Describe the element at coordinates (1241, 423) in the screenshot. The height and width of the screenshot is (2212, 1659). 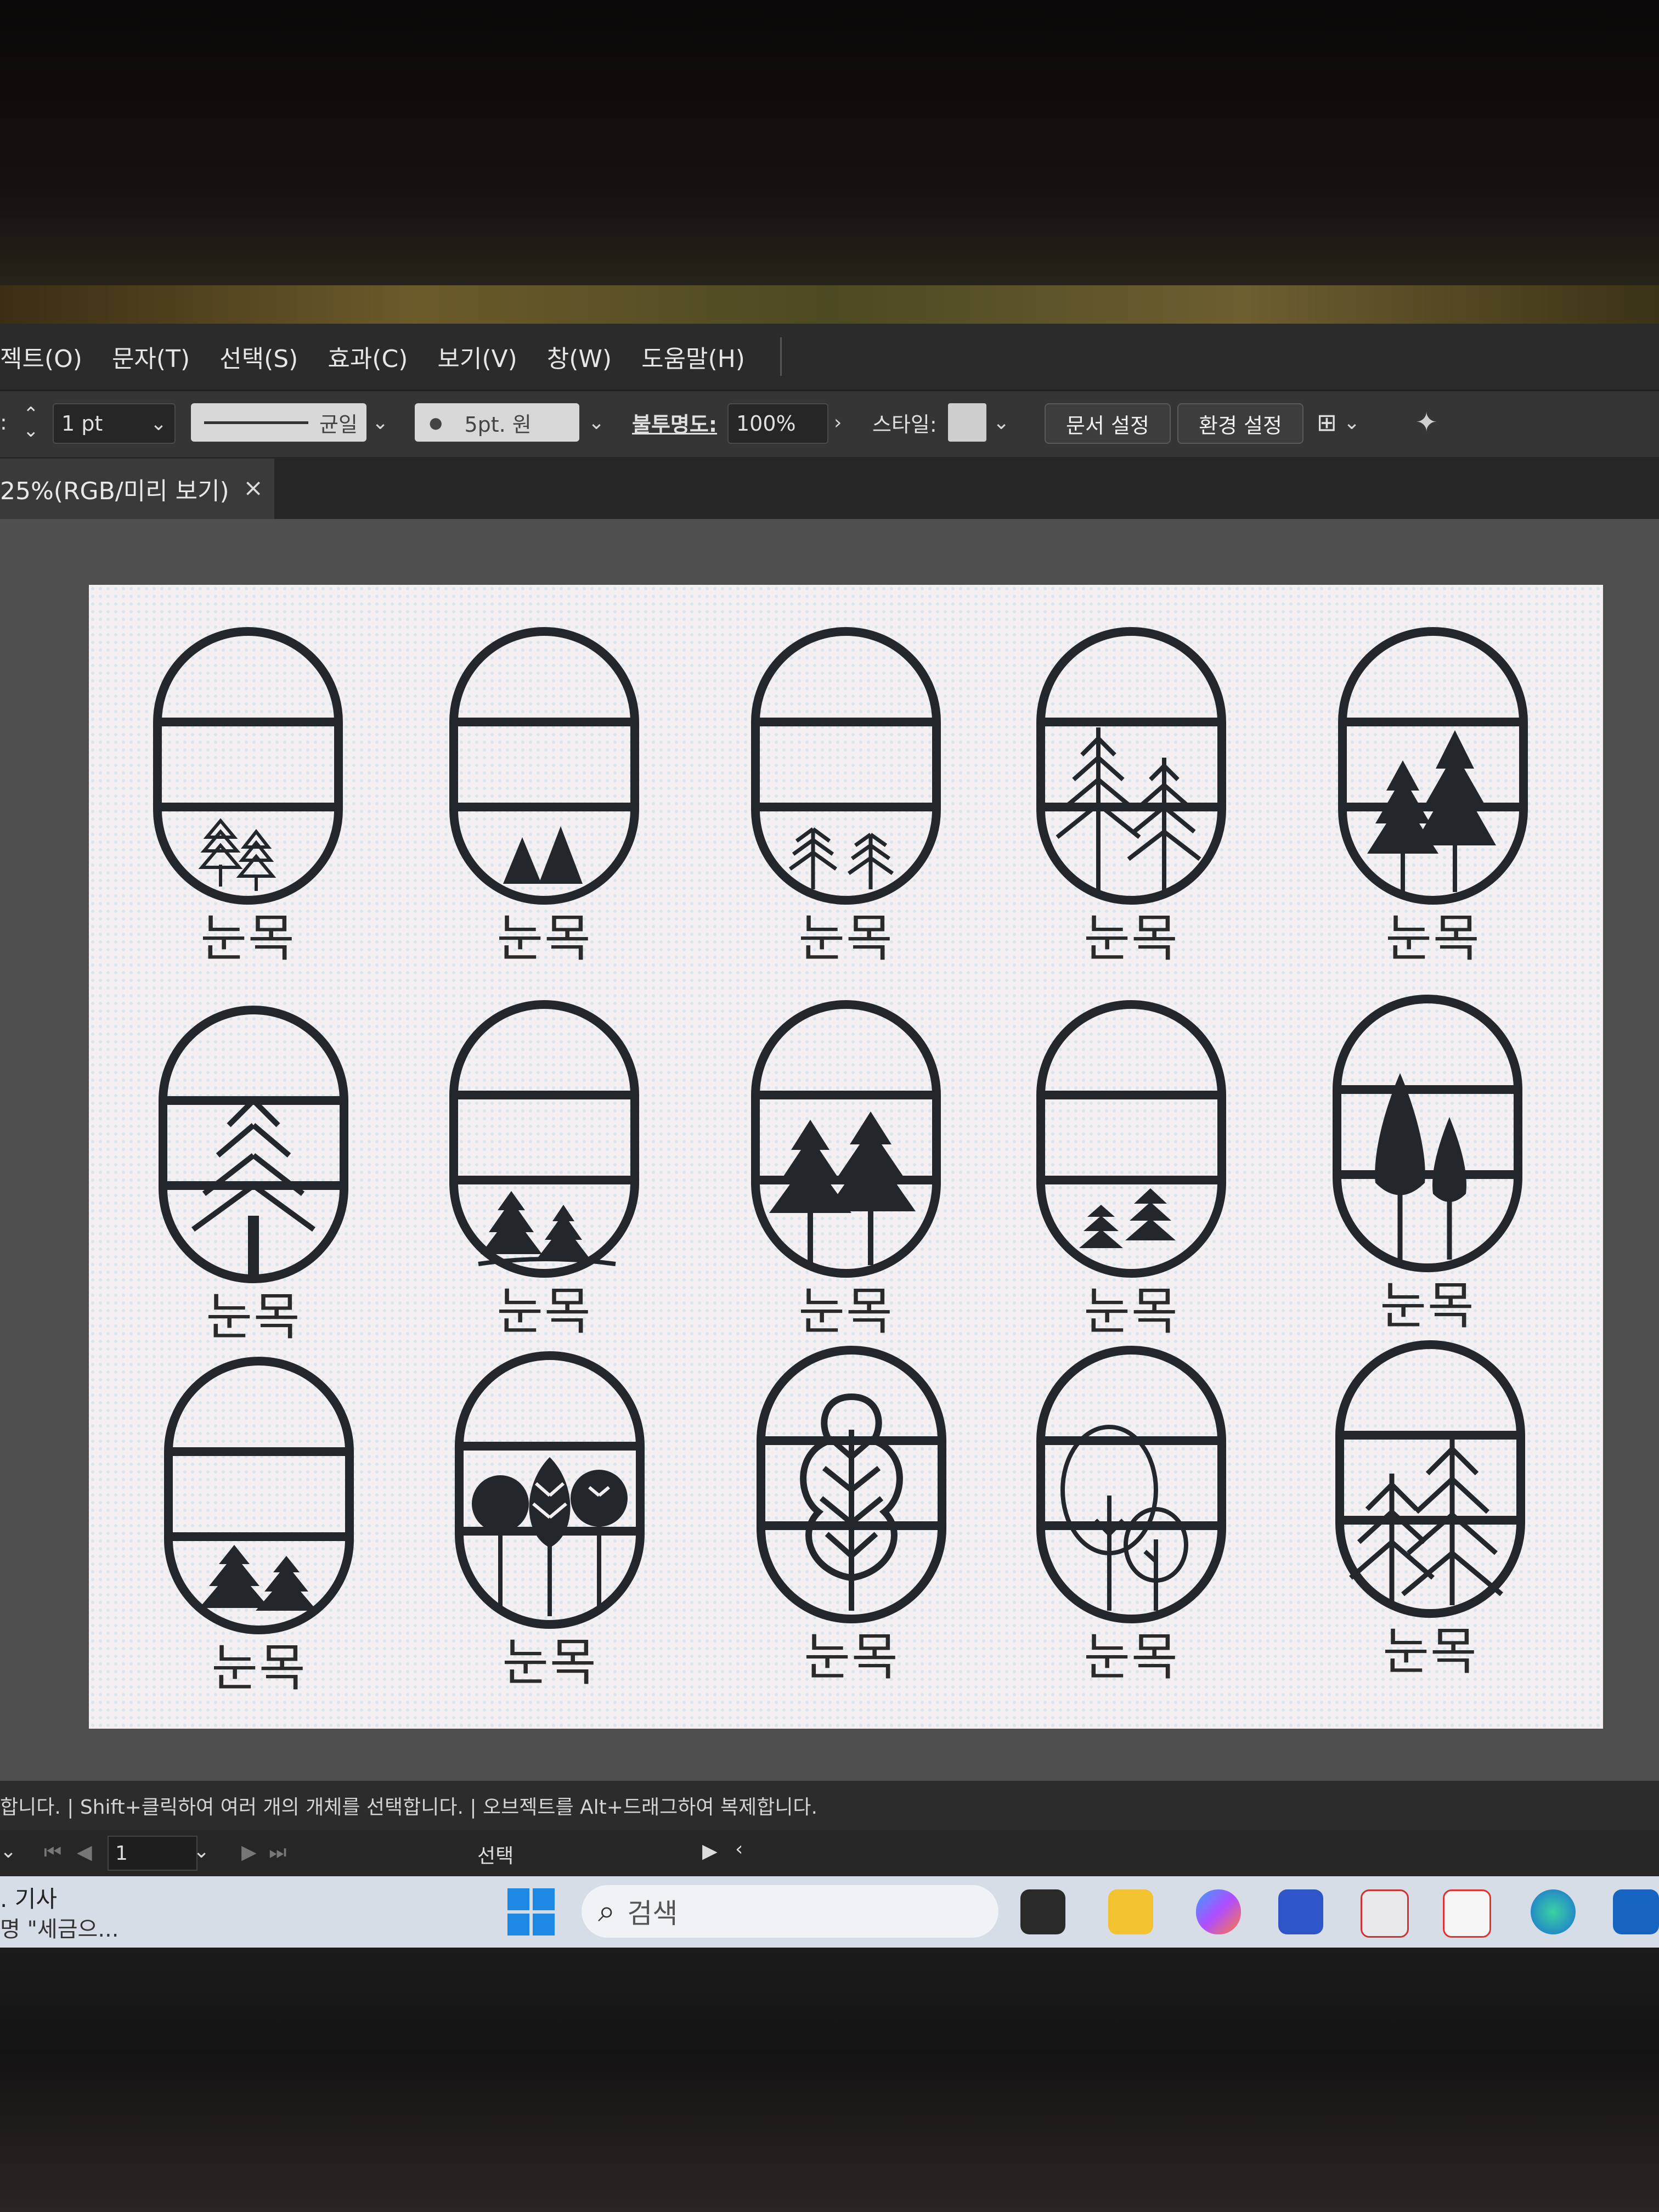
I see `preferences-button: 환경 설정` at that location.